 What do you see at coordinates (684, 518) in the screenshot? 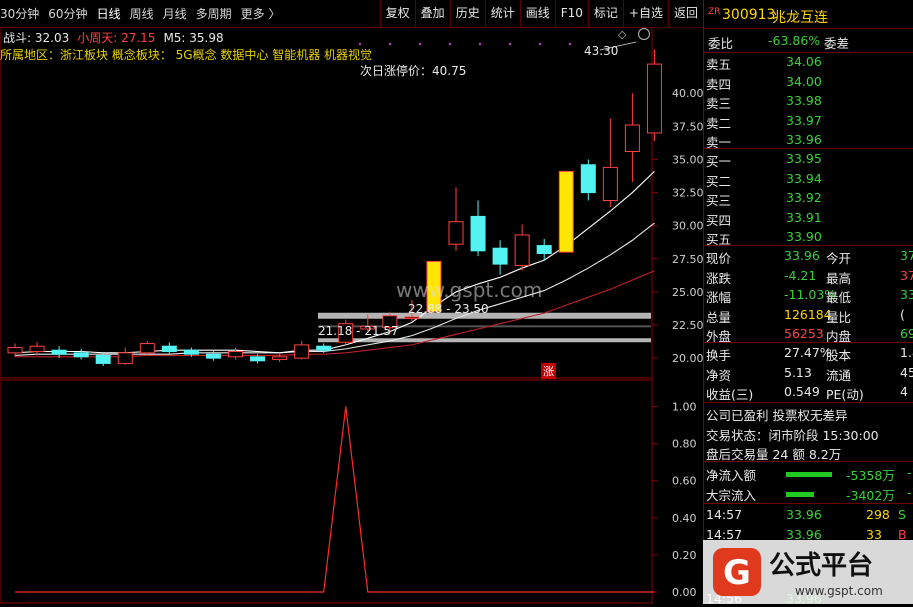
I see `sub-axis-label: 0.40` at bounding box center [684, 518].